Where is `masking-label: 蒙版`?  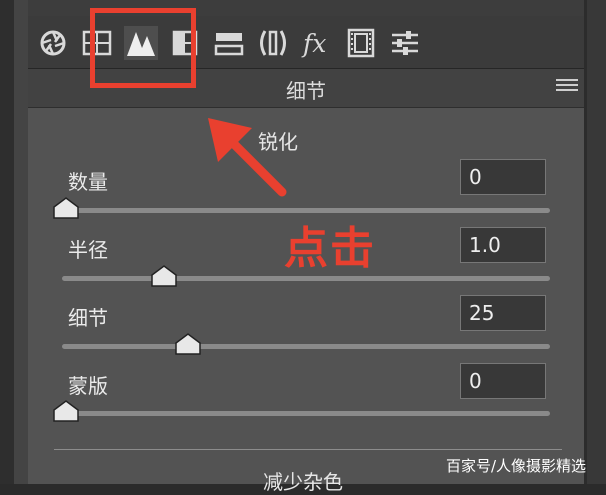
masking-label: 蒙版 is located at coordinates (88, 386).